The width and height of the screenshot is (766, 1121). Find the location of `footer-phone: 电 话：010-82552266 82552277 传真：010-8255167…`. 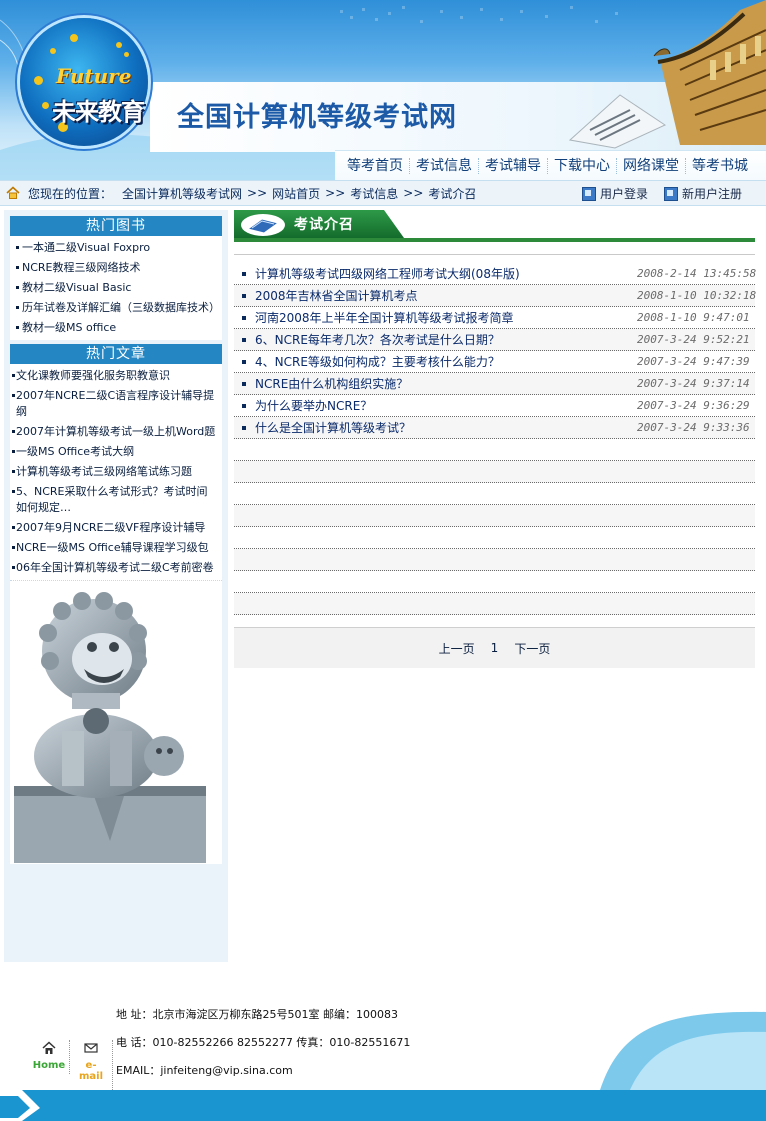

footer-phone: 电 话：010-82552266 82552277 传真：010-8255167… is located at coordinates (263, 1042).